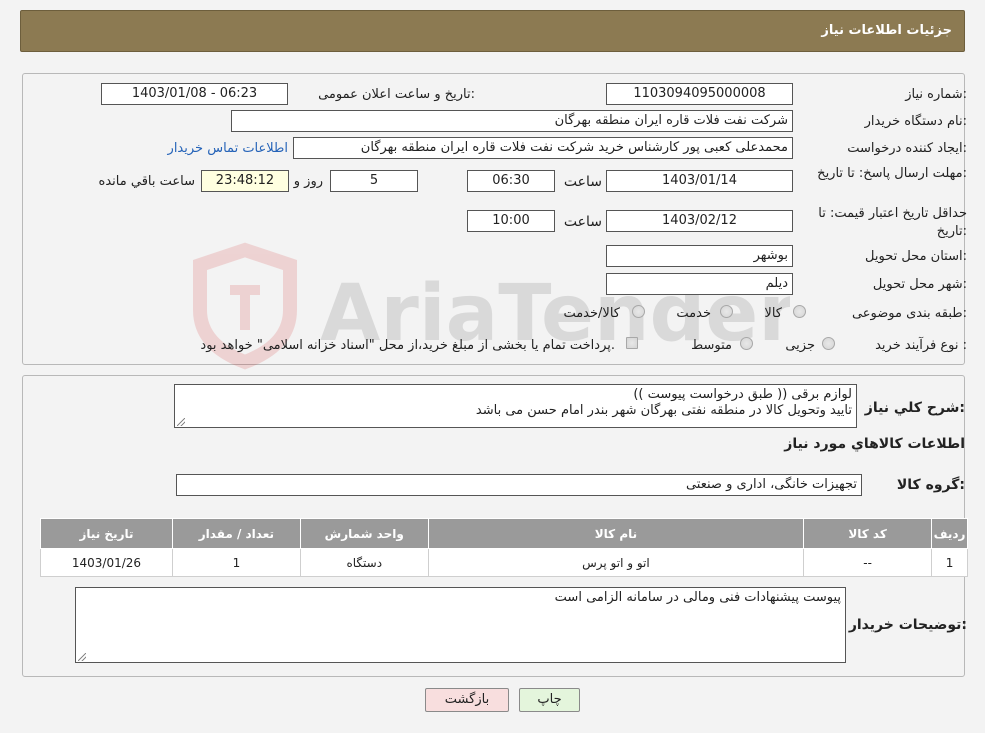 Image resolution: width=985 pixels, height=733 pixels. Describe the element at coordinates (916, 256) in the screenshot. I see `province-label: استان محل تحویل:` at that location.